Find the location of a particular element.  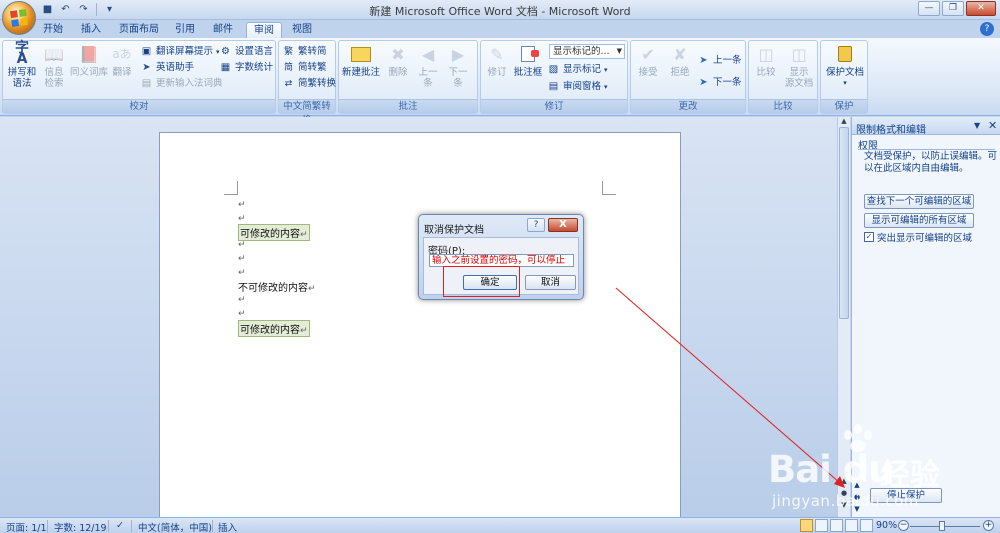

update-ime-button: ▤ 更新输入法词典 is located at coordinates (181, 84).